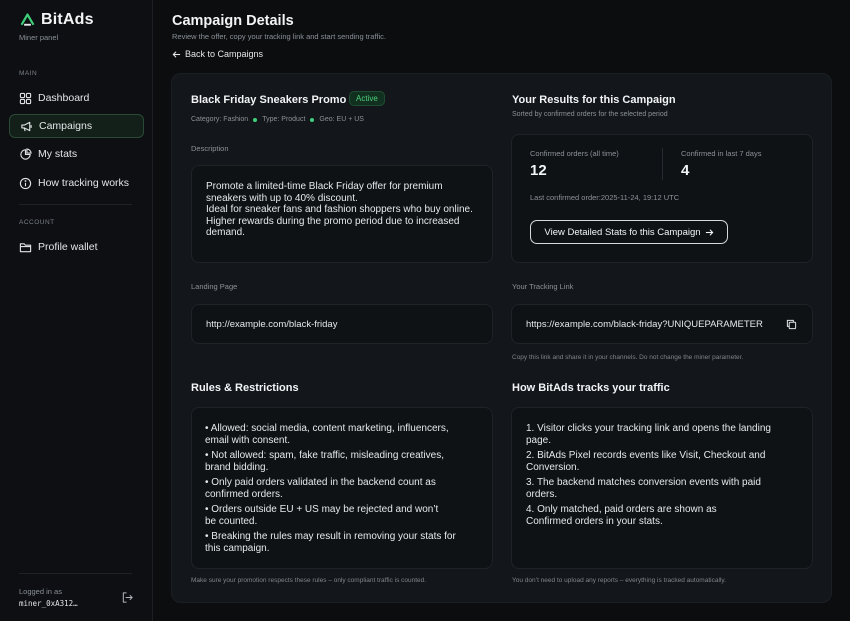  I want to click on logout-icon, so click(127, 597).